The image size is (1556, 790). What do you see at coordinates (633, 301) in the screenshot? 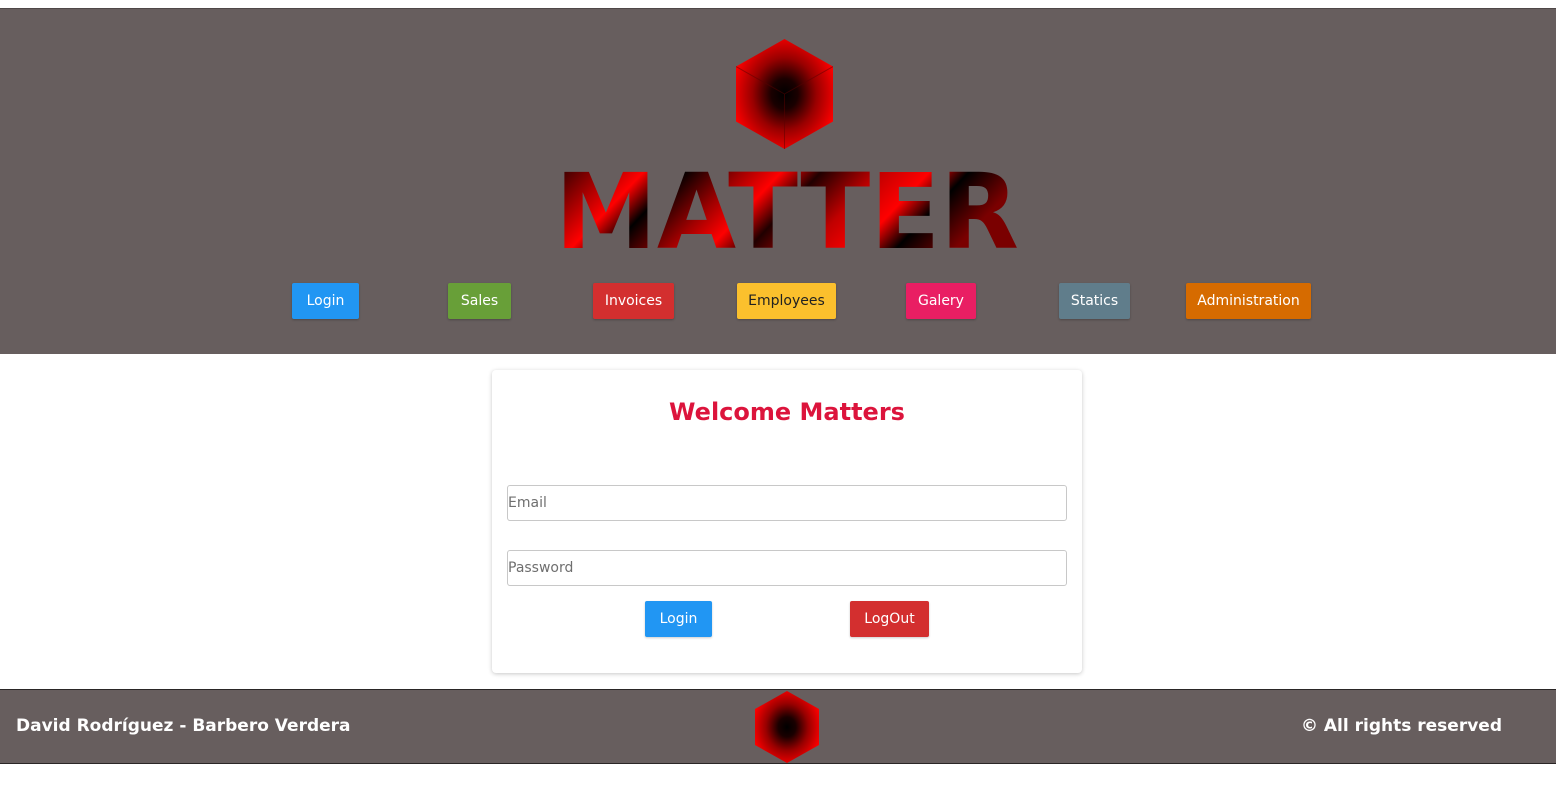
I see `nav-invoices-button: Invoices` at bounding box center [633, 301].